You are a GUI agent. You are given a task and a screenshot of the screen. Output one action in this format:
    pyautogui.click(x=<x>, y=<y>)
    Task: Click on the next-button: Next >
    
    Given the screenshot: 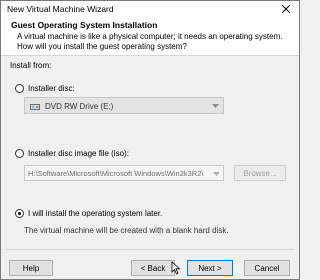 What is the action you would take?
    pyautogui.click(x=210, y=268)
    